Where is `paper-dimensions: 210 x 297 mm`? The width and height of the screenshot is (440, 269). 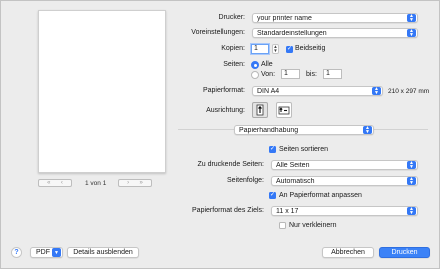 paper-dimensions: 210 x 297 mm is located at coordinates (409, 91).